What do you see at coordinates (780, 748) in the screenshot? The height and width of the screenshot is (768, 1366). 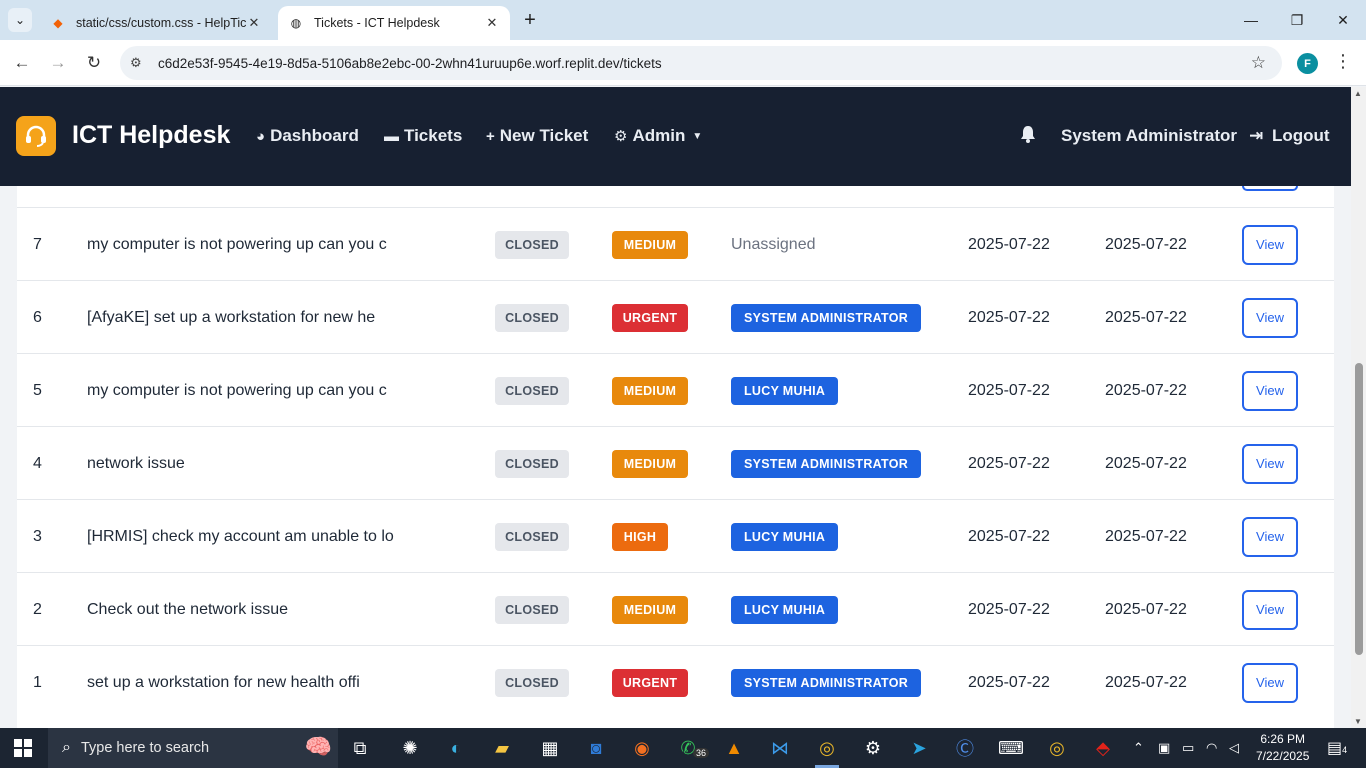 I see `vscode-icon: ⋈` at bounding box center [780, 748].